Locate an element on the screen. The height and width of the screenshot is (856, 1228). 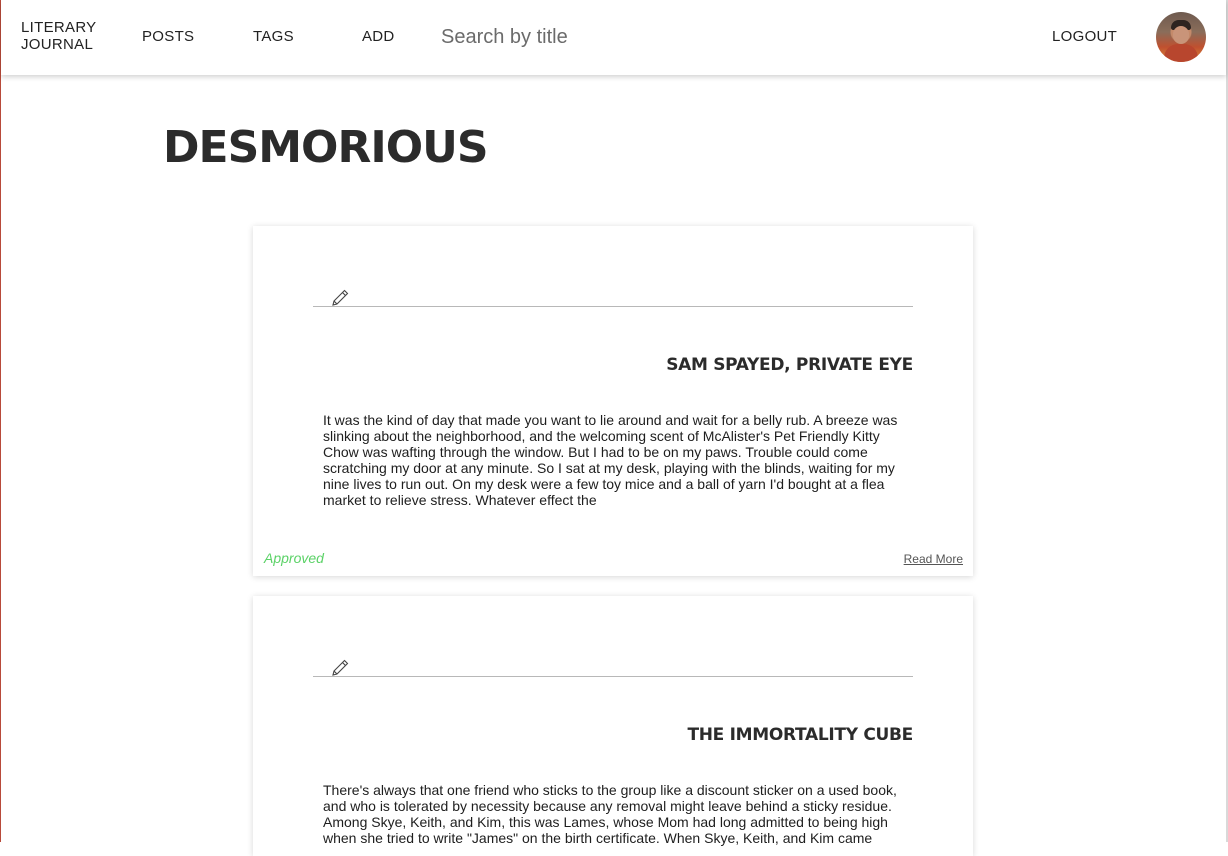
read-more-link: Read More is located at coordinates (933, 559).